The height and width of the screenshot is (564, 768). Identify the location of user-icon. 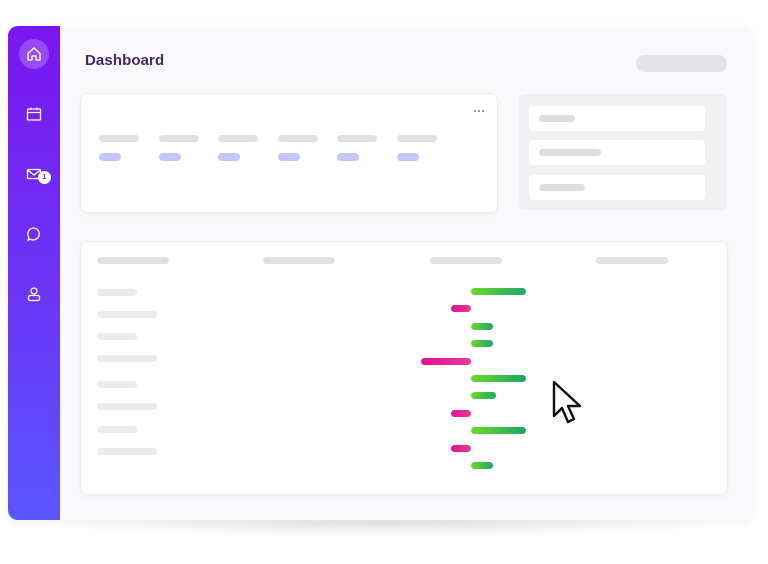
(34, 294).